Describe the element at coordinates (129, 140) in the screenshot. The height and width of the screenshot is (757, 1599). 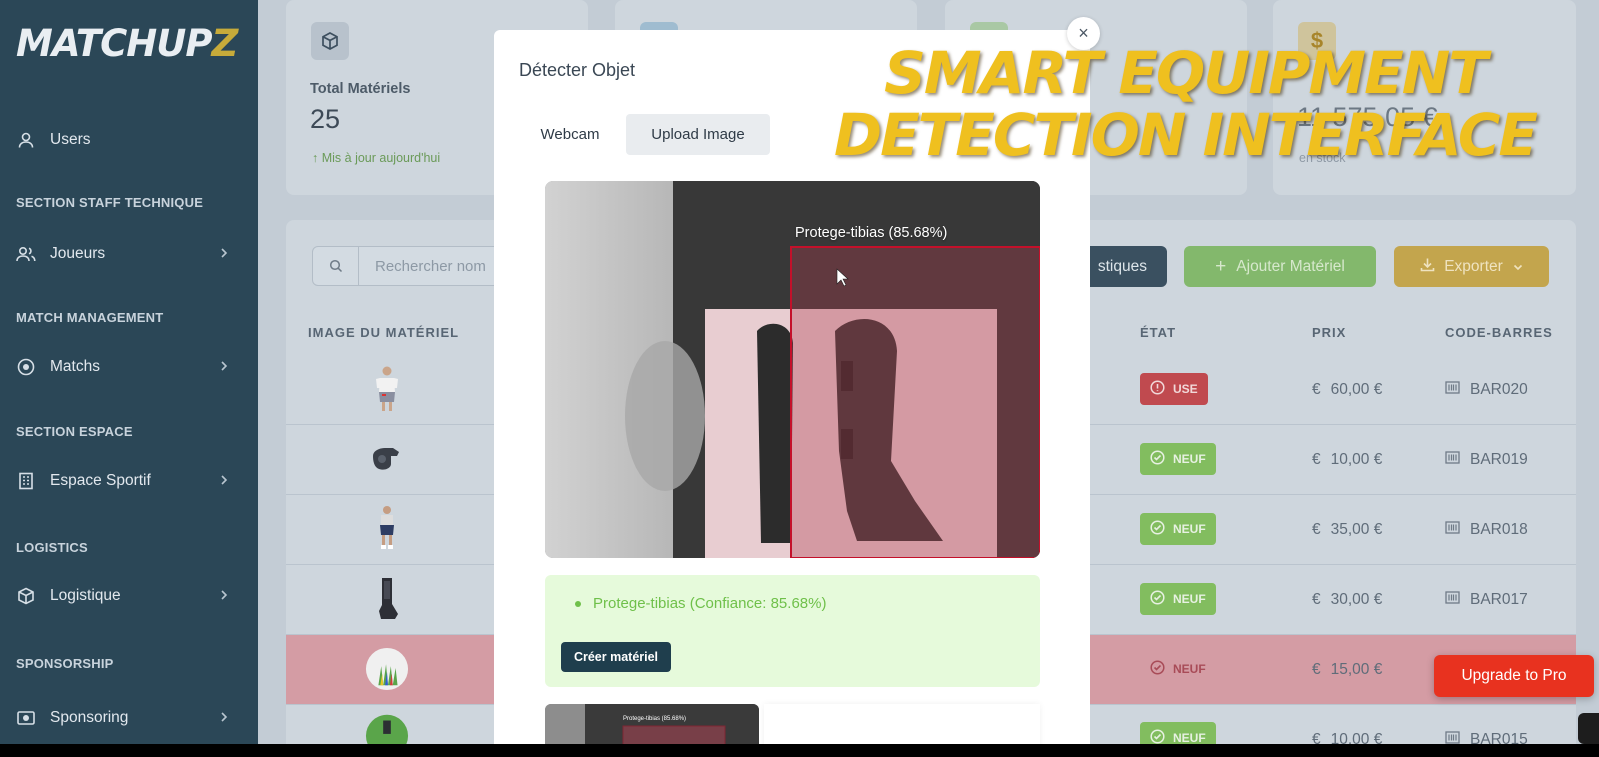
I see `sidebar-item-users: Users` at that location.